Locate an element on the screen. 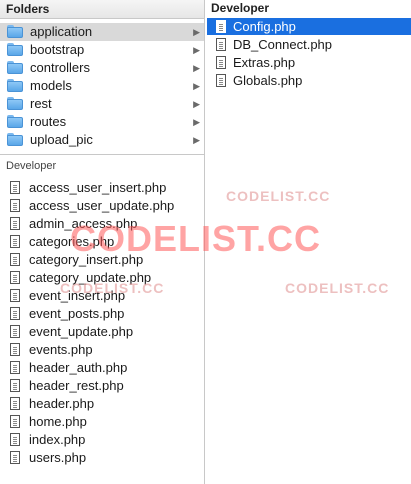 This screenshot has width=411, height=484. folder-label: rest is located at coordinates (41, 103).